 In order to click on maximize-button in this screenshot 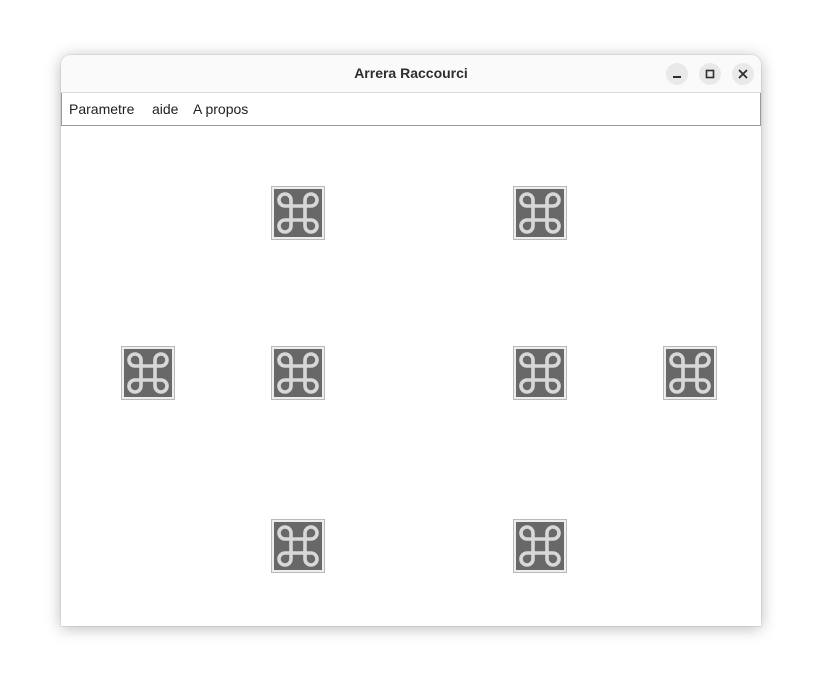, I will do `click(710, 74)`.